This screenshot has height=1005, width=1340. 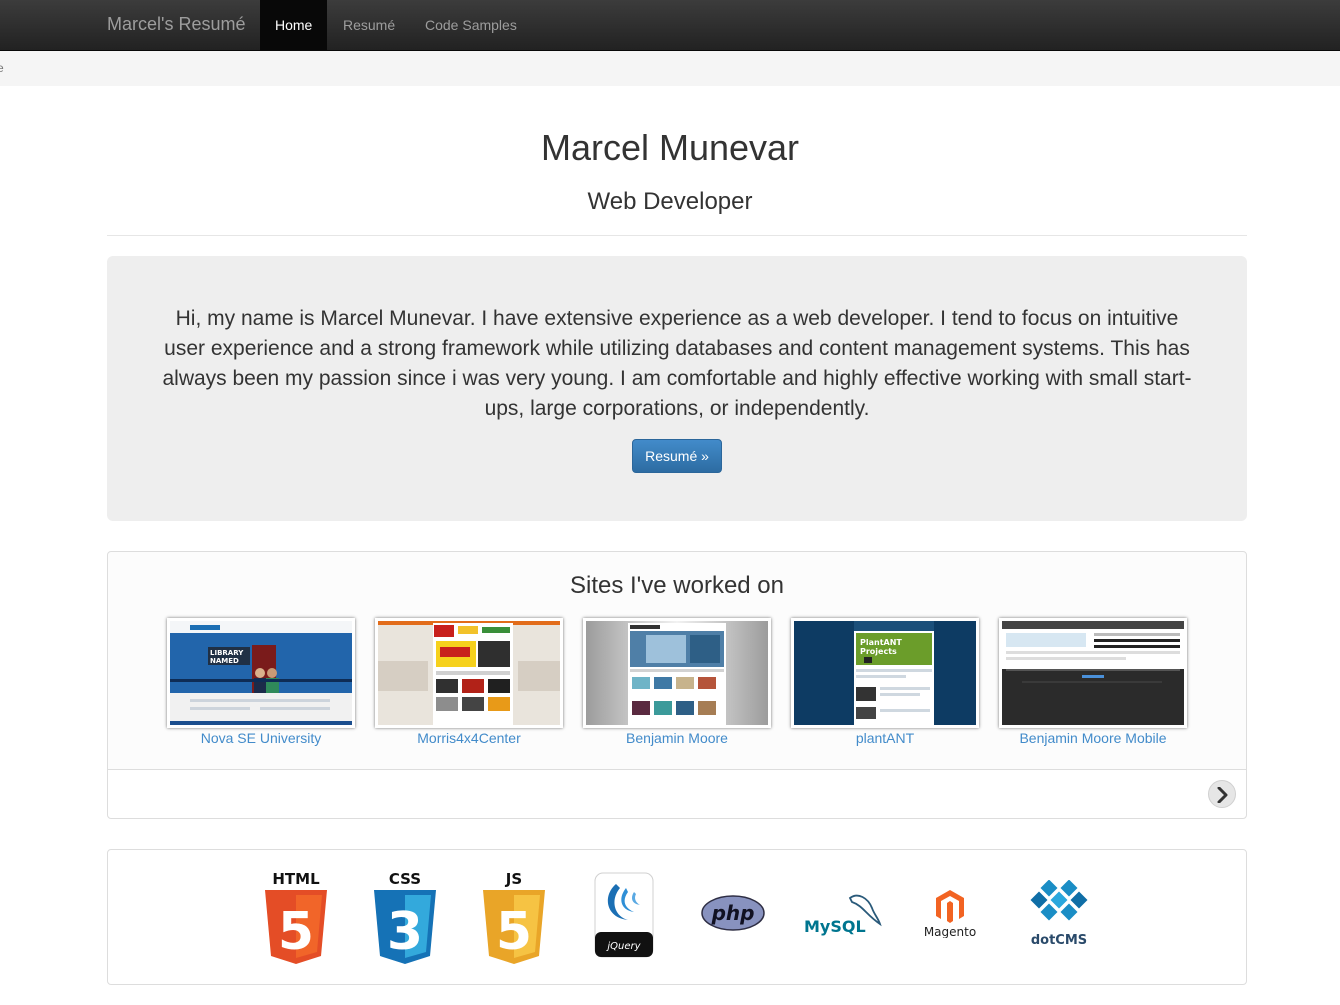 What do you see at coordinates (176, 24) in the screenshot?
I see `navbar-brand: Marcel's Resumé` at bounding box center [176, 24].